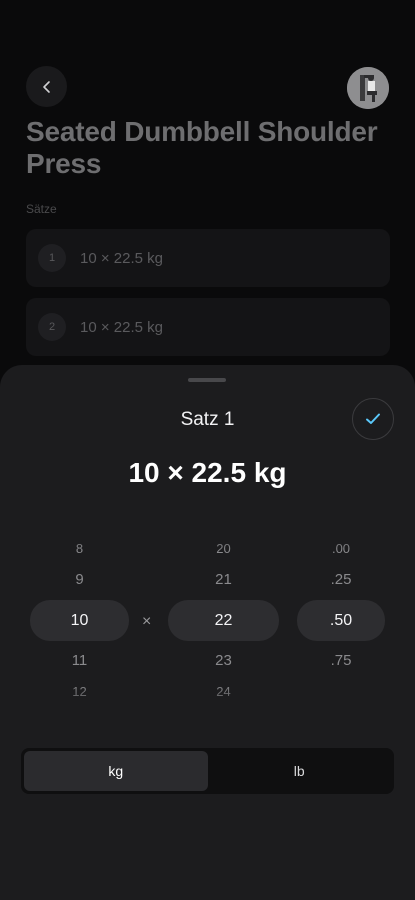  I want to click on set-value-display: 10 × 22.5 kg, so click(207, 472).